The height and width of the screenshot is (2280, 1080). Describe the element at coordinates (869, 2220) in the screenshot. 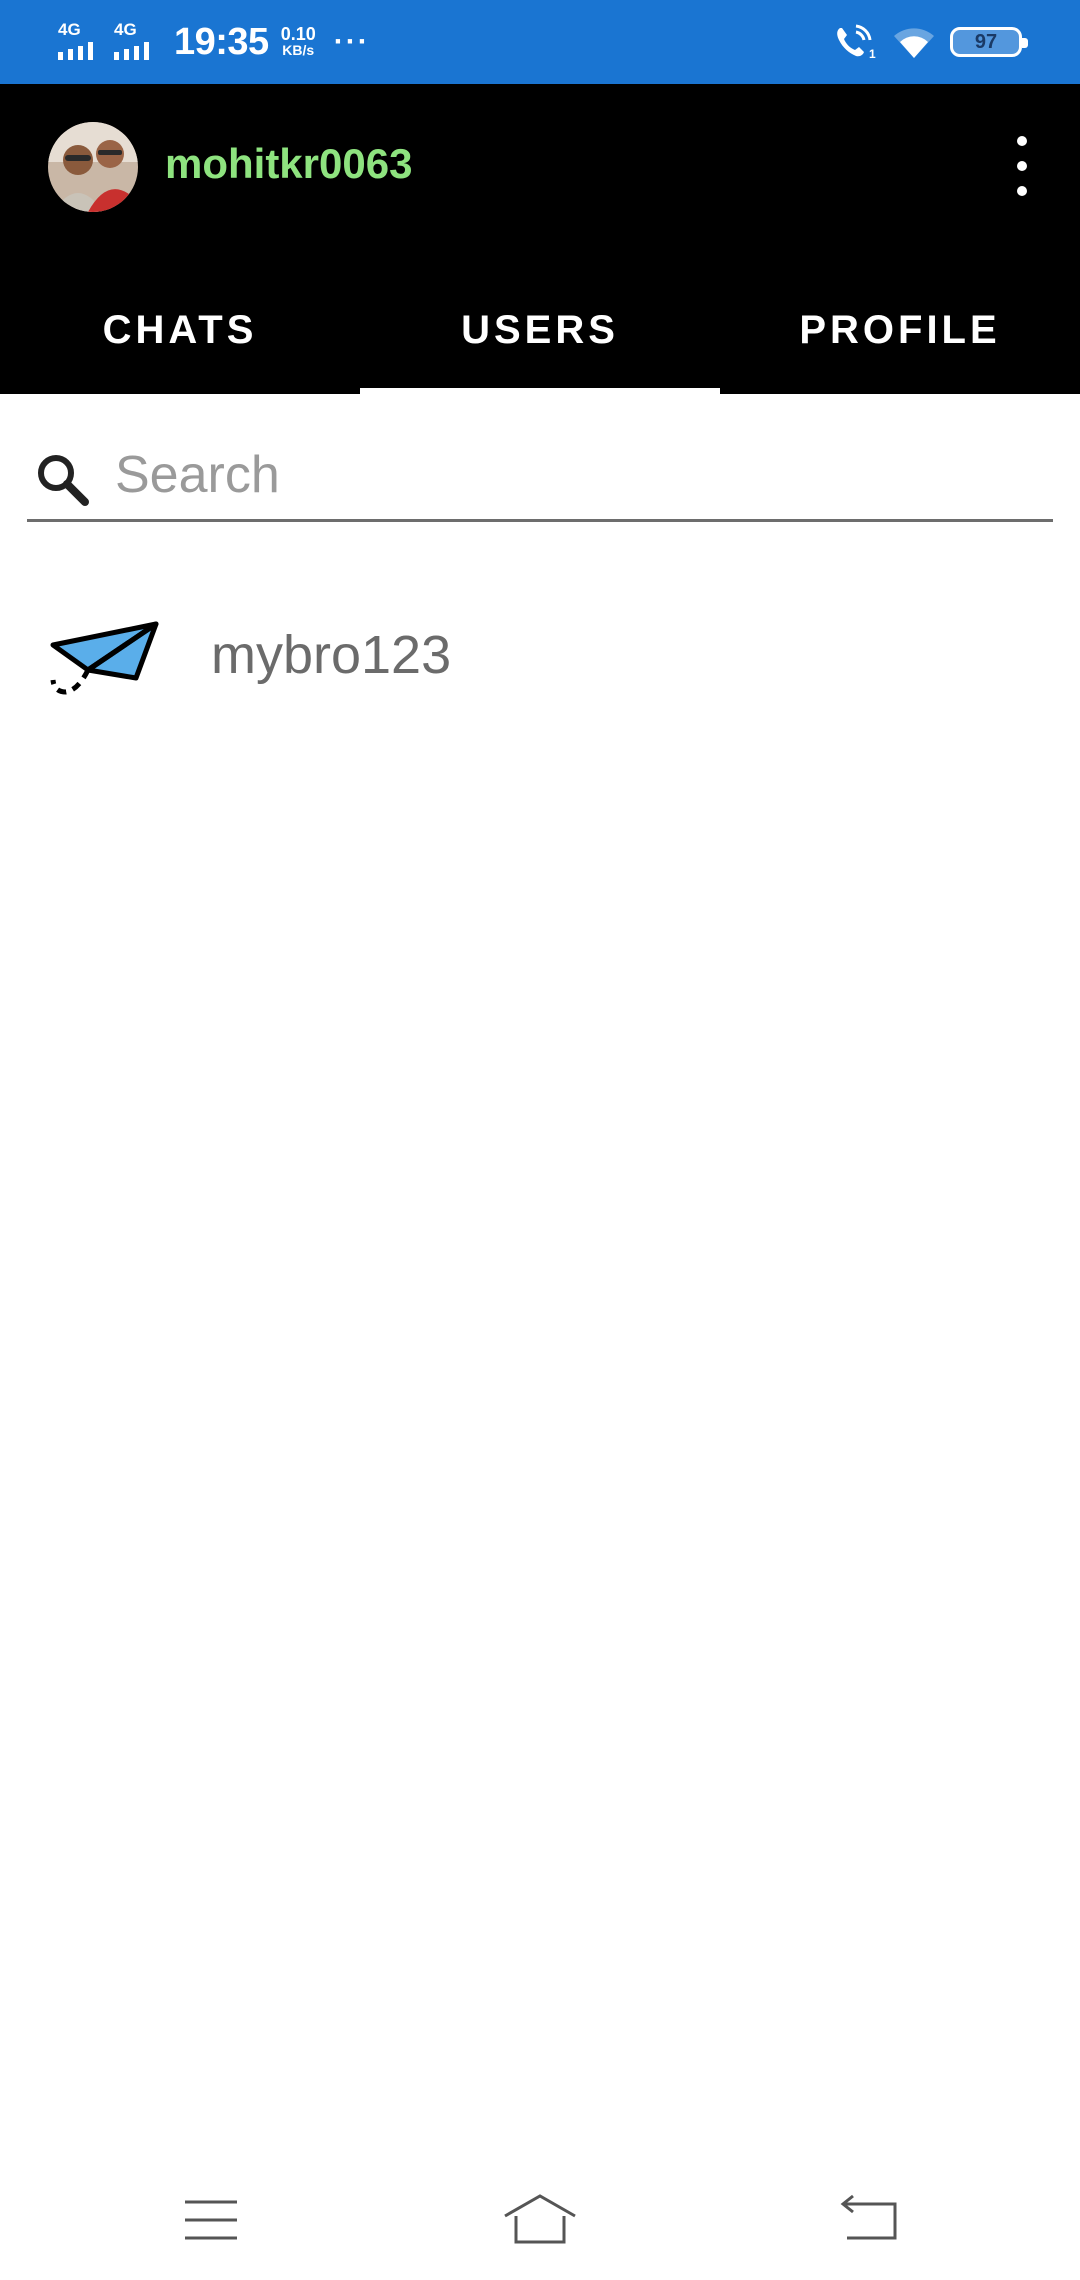

I see `back-icon` at that location.